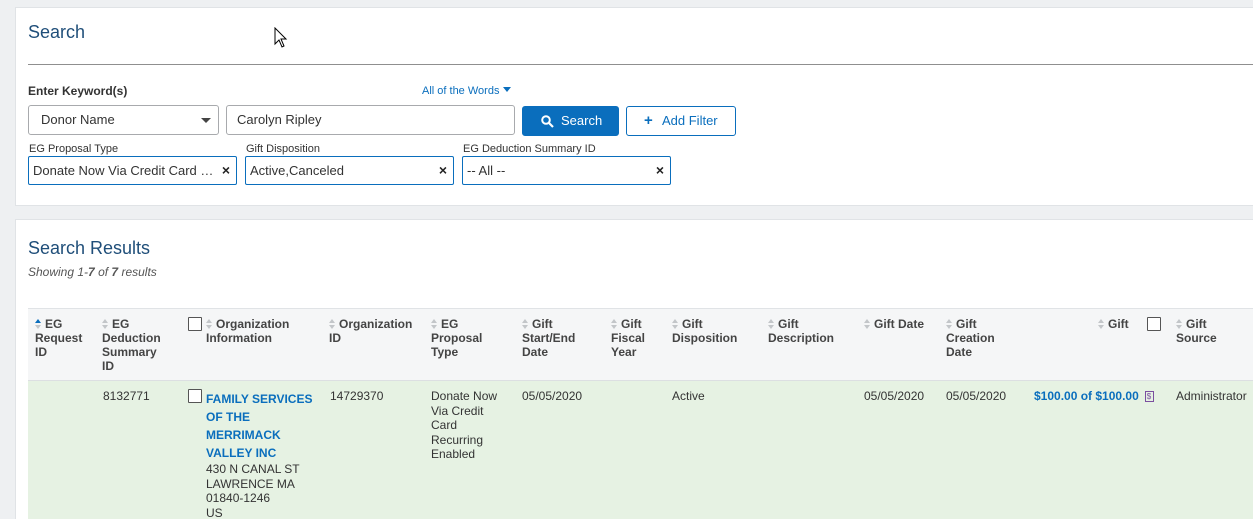 The image size is (1253, 519). I want to click on cell-gift-date: 05/05/2020, so click(894, 396).